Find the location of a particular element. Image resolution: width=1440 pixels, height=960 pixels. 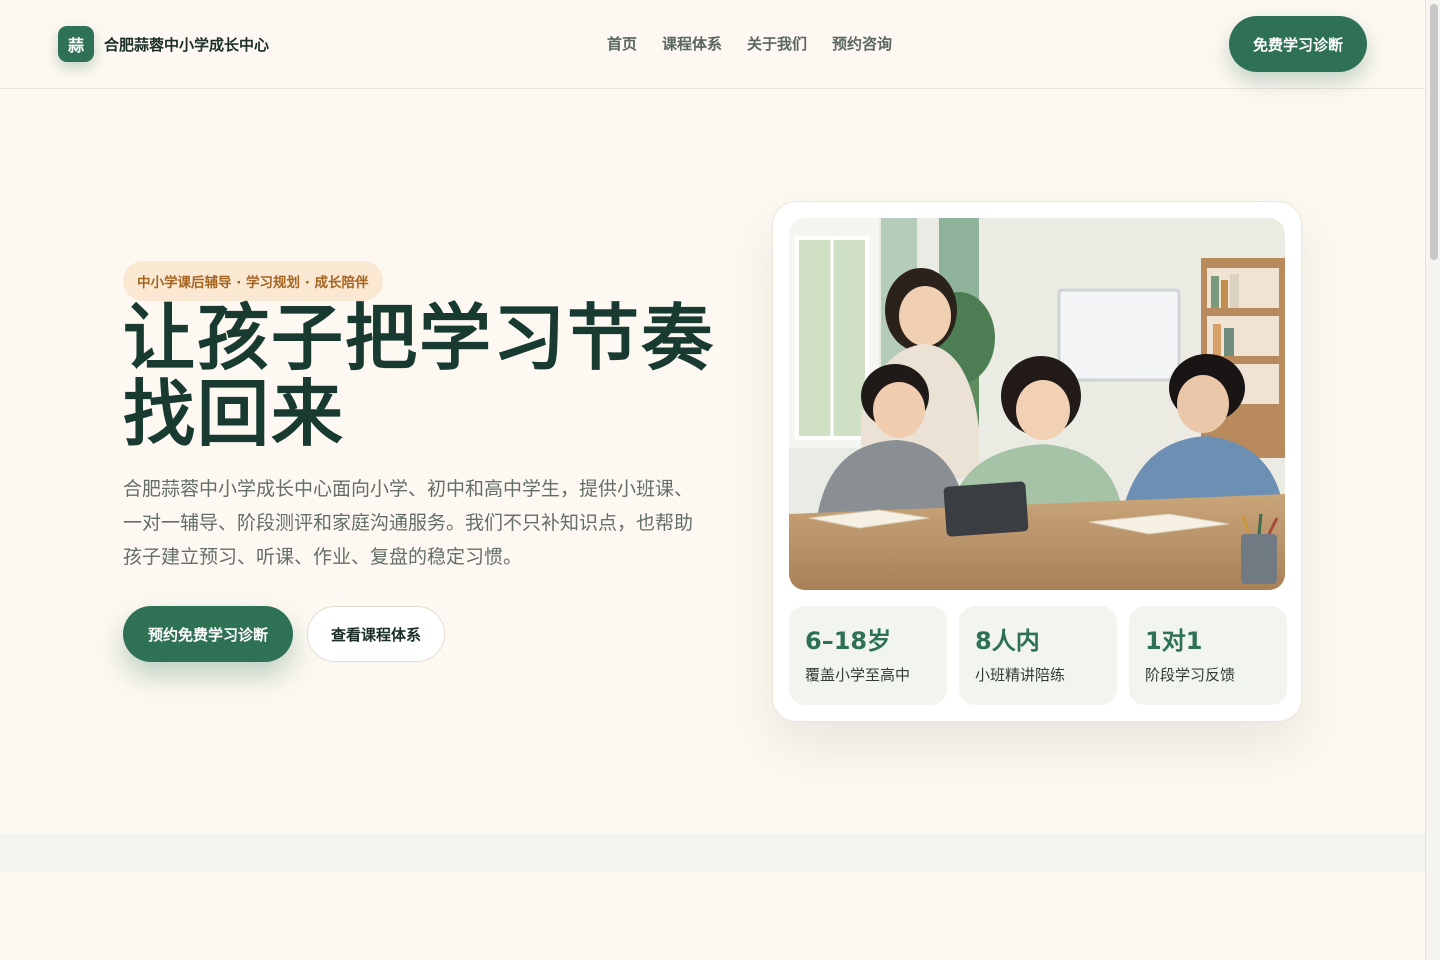

stat-value: 6–18岁 is located at coordinates (848, 641).